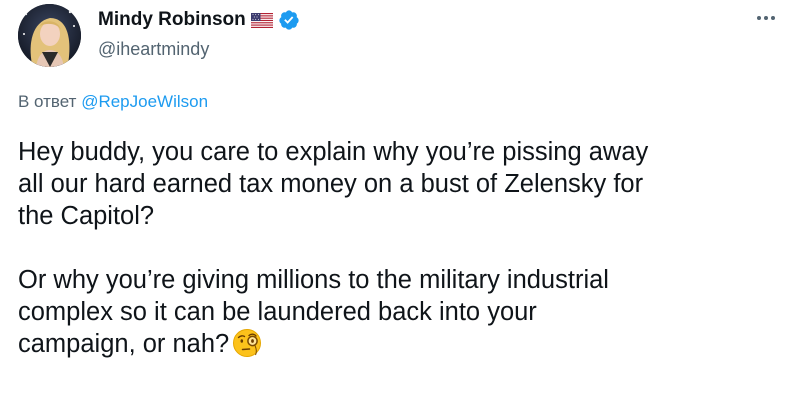 This screenshot has height=405, width=802. What do you see at coordinates (261, 20) in the screenshot?
I see `us-flag-icon` at bounding box center [261, 20].